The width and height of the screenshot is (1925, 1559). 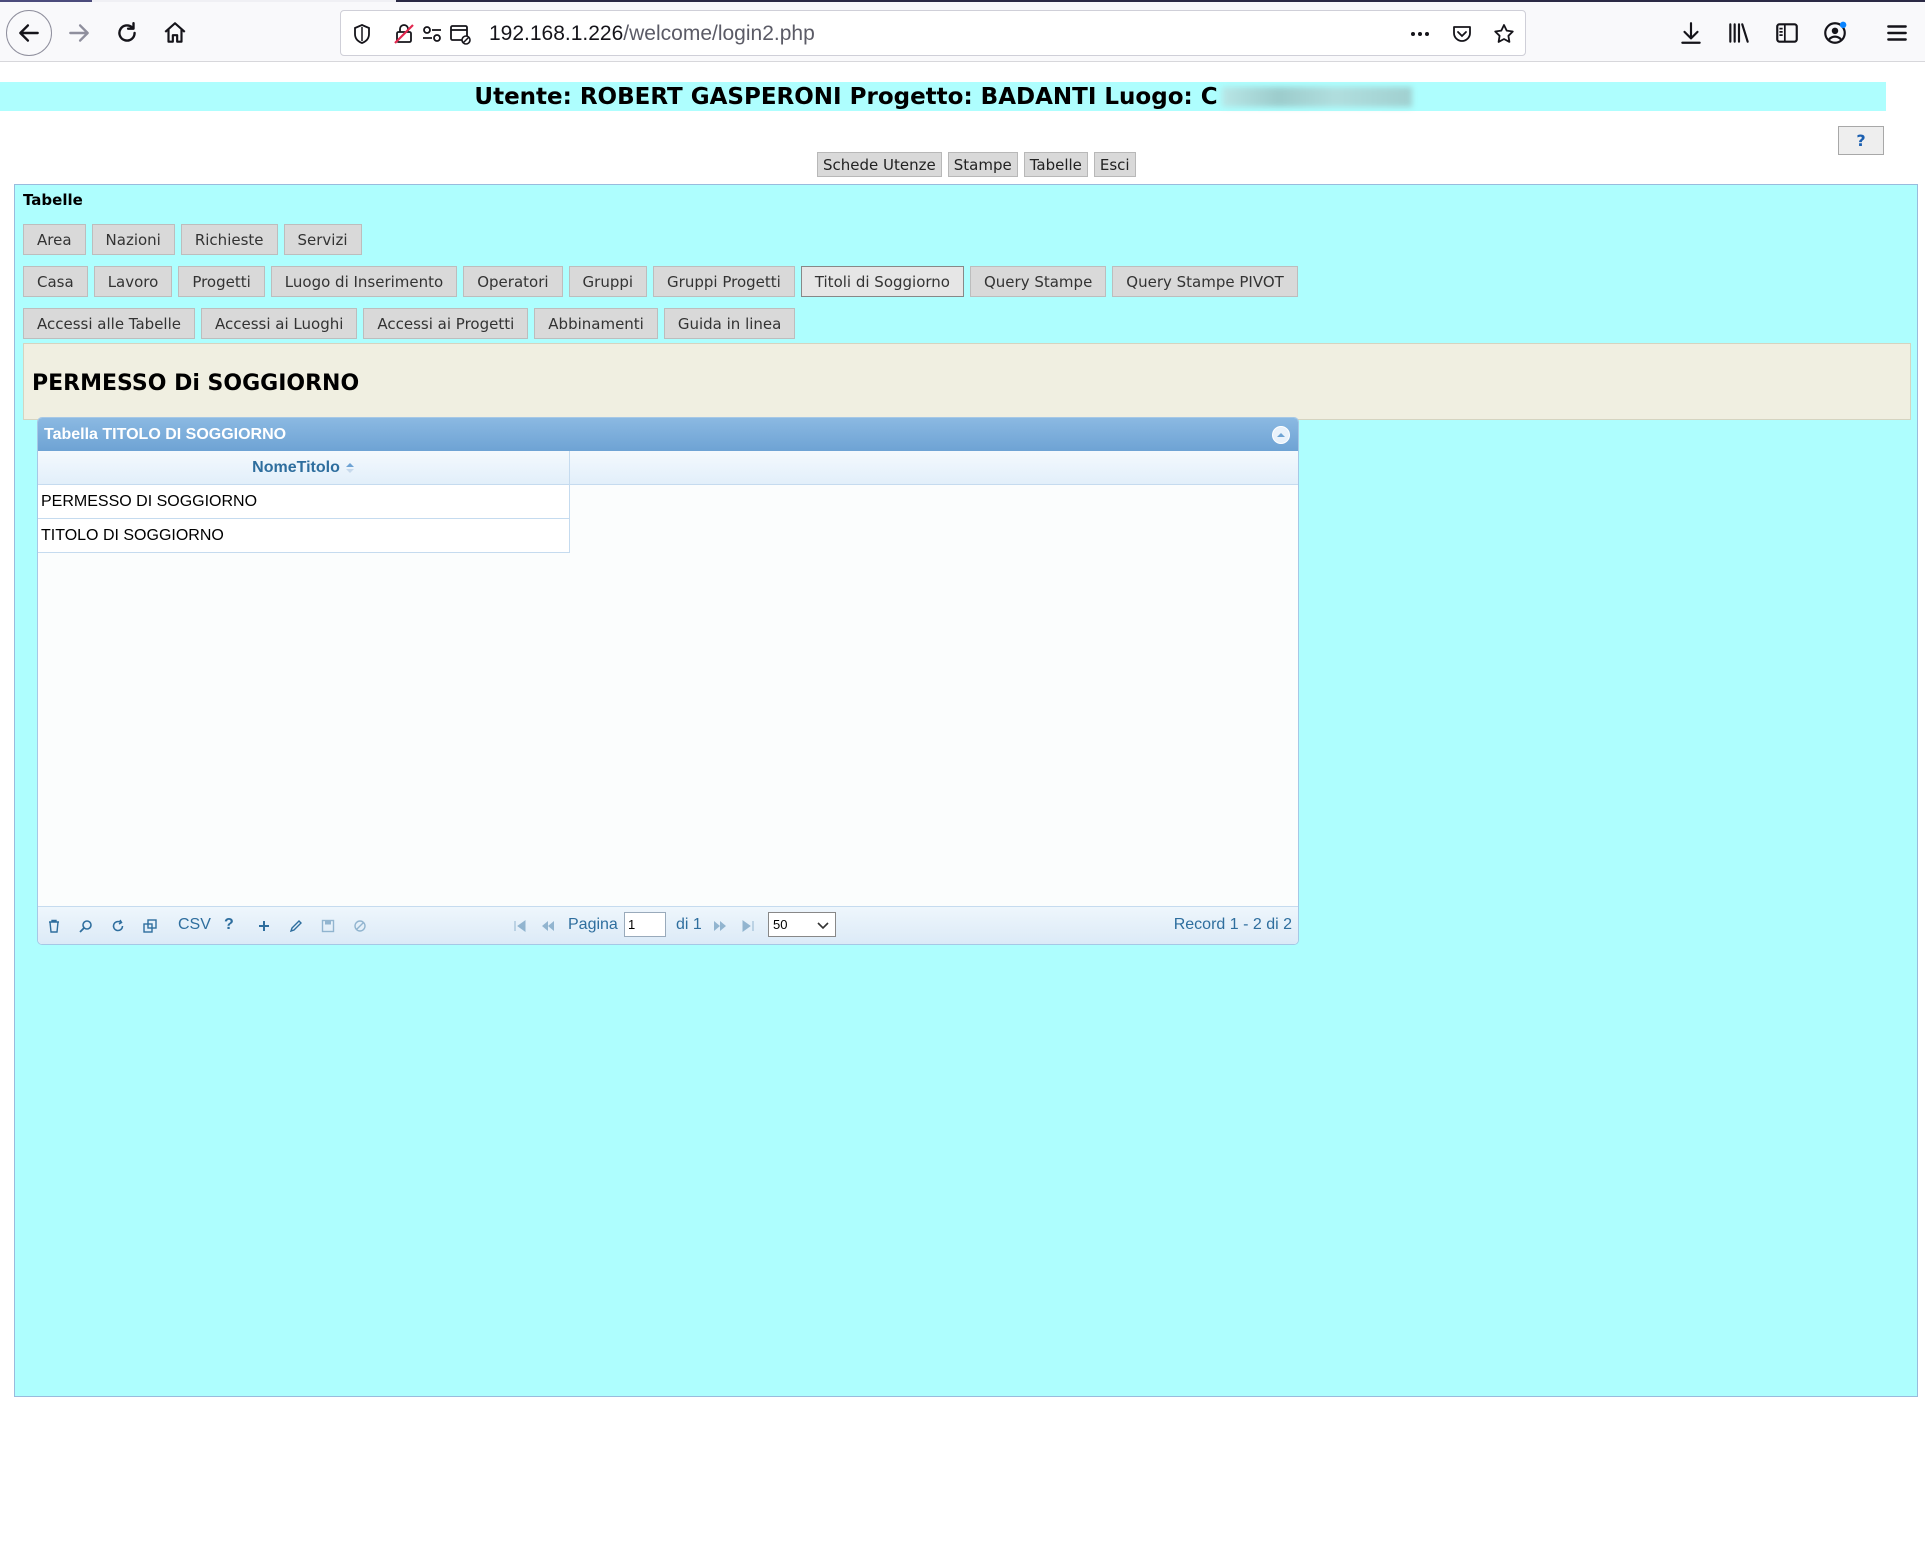 I want to click on pocket-icon, so click(x=1462, y=34).